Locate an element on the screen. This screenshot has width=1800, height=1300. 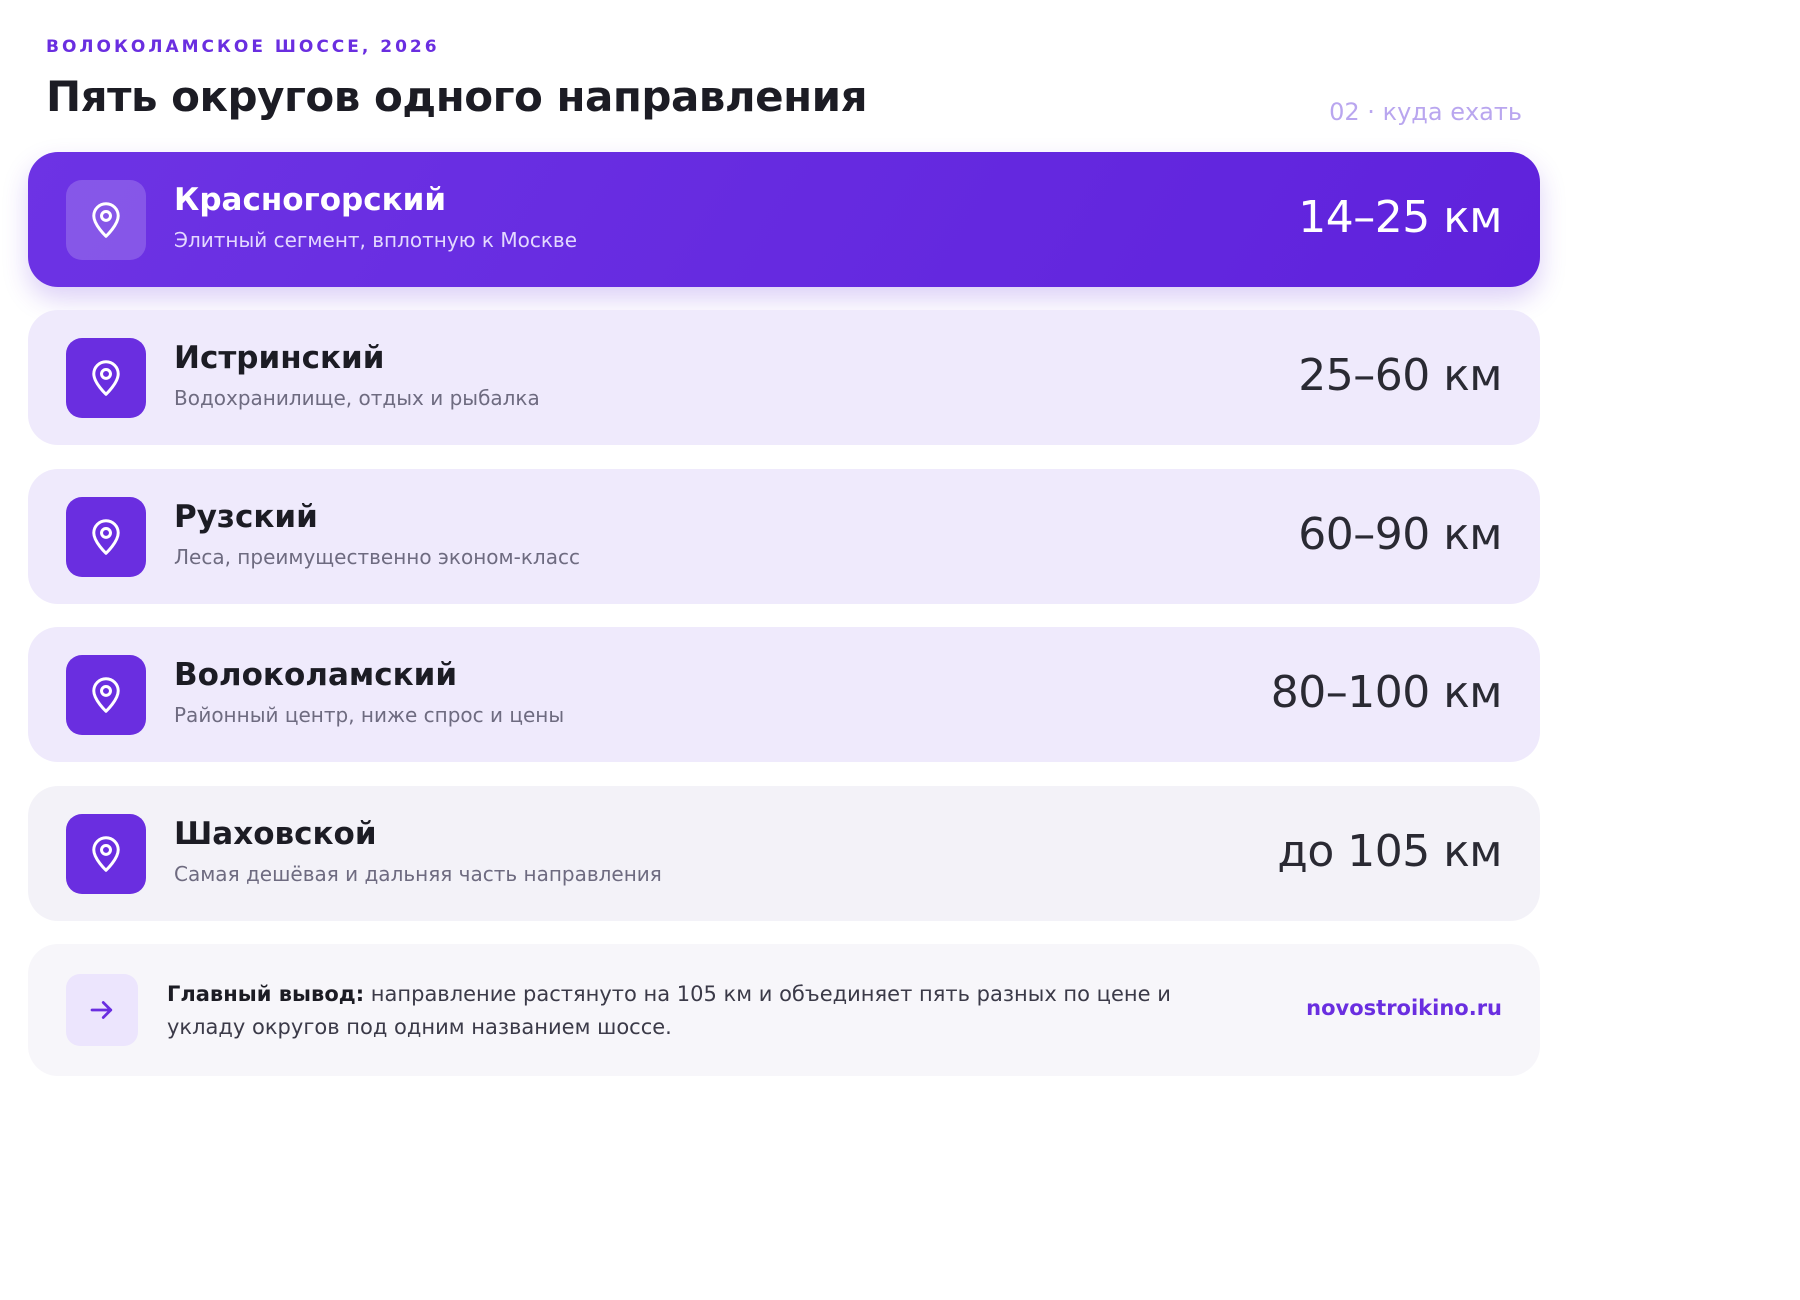
district-distance: до 105 км is located at coordinates (1389, 851).